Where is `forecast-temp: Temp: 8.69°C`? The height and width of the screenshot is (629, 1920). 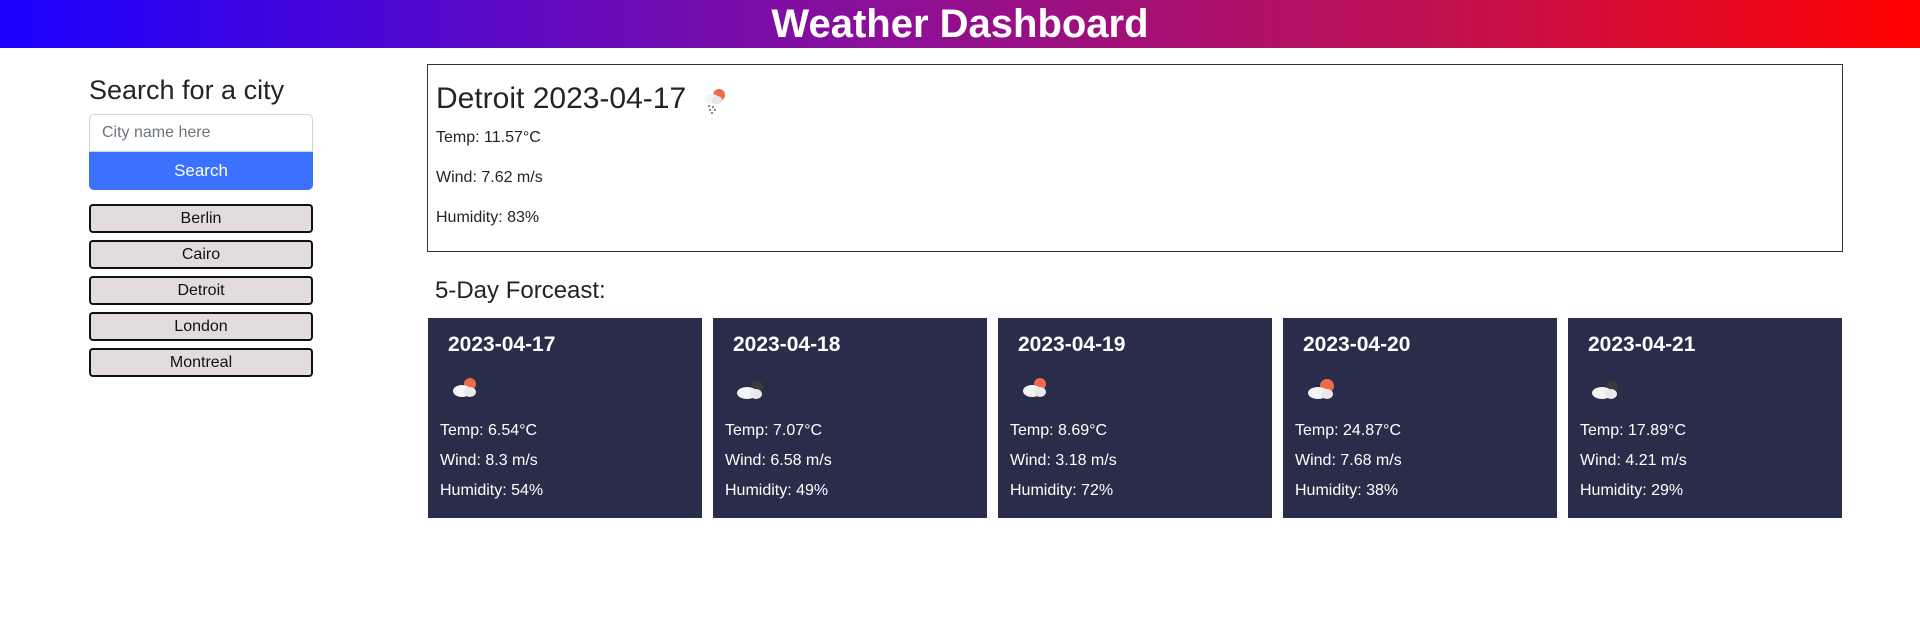
forecast-temp: Temp: 8.69°C is located at coordinates (1059, 430).